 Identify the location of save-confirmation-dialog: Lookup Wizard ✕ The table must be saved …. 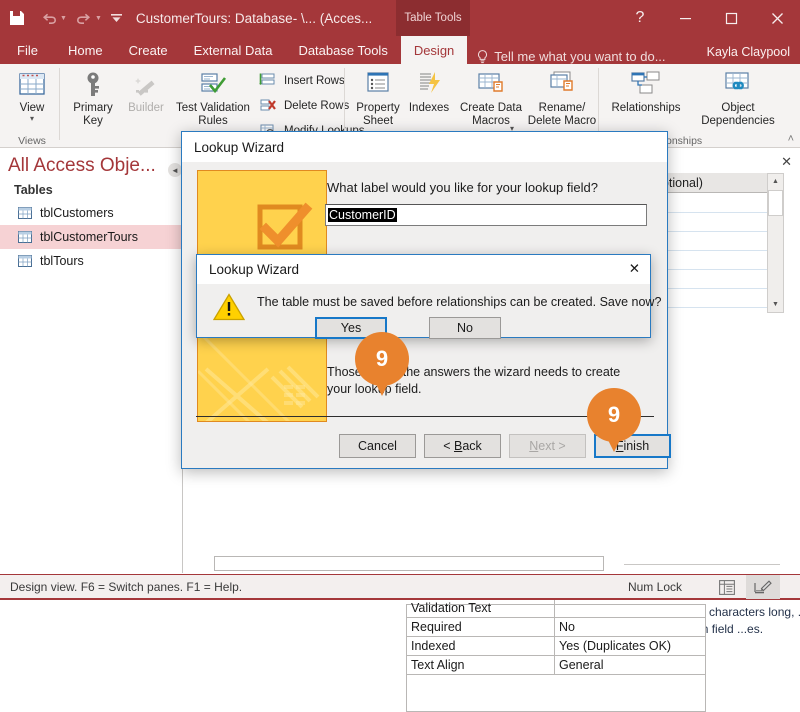
(428, 296).